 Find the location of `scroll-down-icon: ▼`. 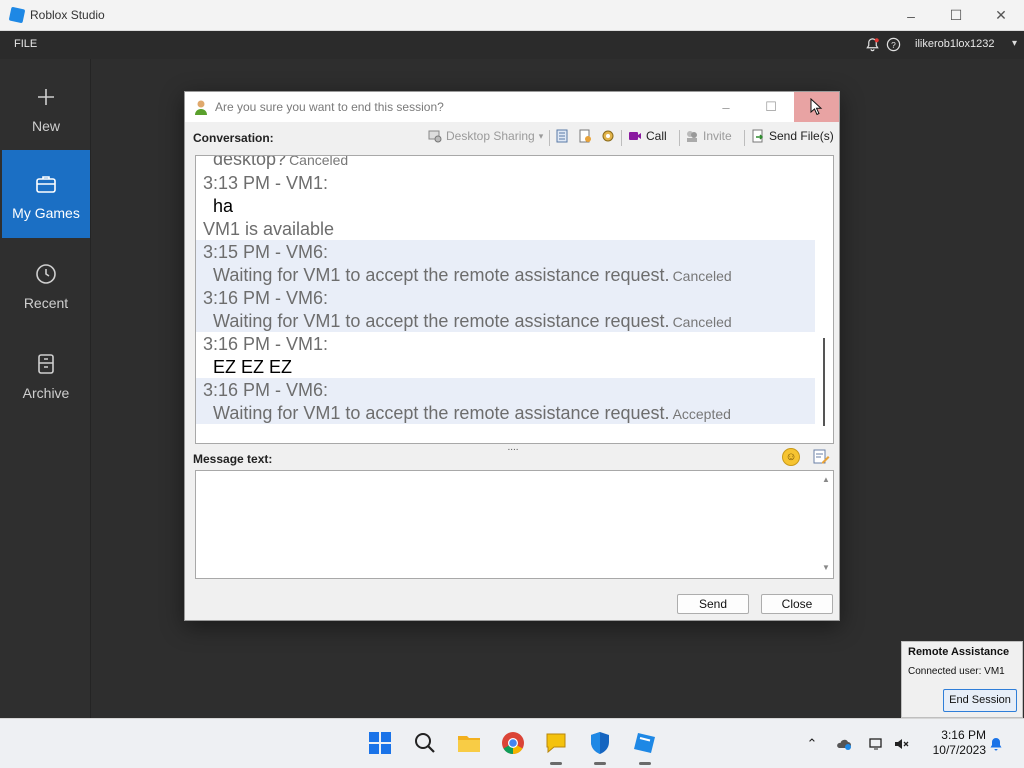

scroll-down-icon: ▼ is located at coordinates (826, 567).